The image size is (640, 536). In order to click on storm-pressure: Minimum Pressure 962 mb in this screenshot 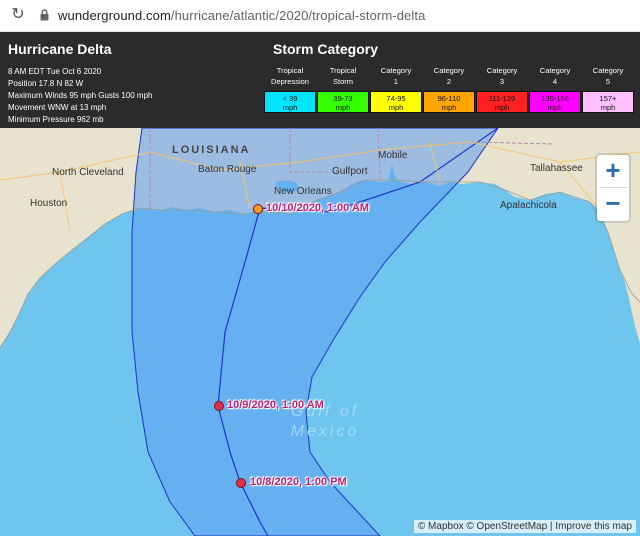, I will do `click(56, 119)`.